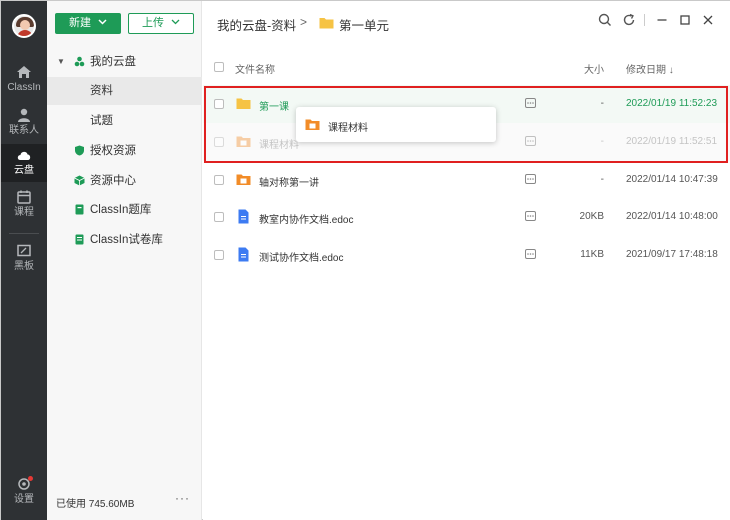  I want to click on tree-item-licensed: 授权资源, so click(124, 151).